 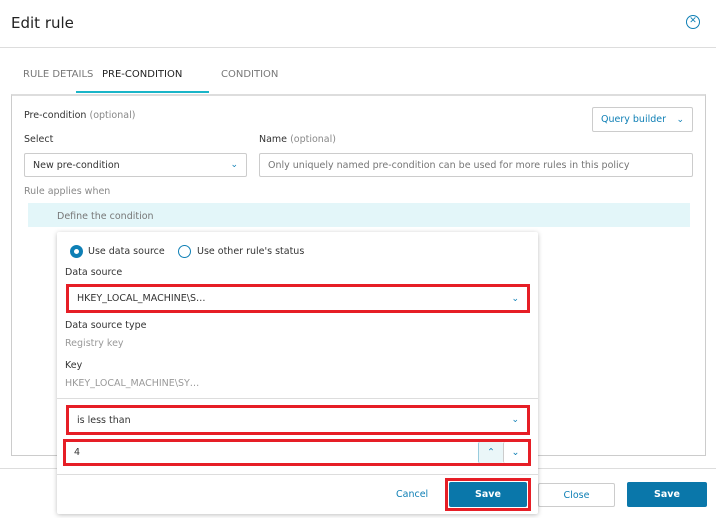 What do you see at coordinates (106, 325) in the screenshot?
I see `data-source-type-label: Data source type` at bounding box center [106, 325].